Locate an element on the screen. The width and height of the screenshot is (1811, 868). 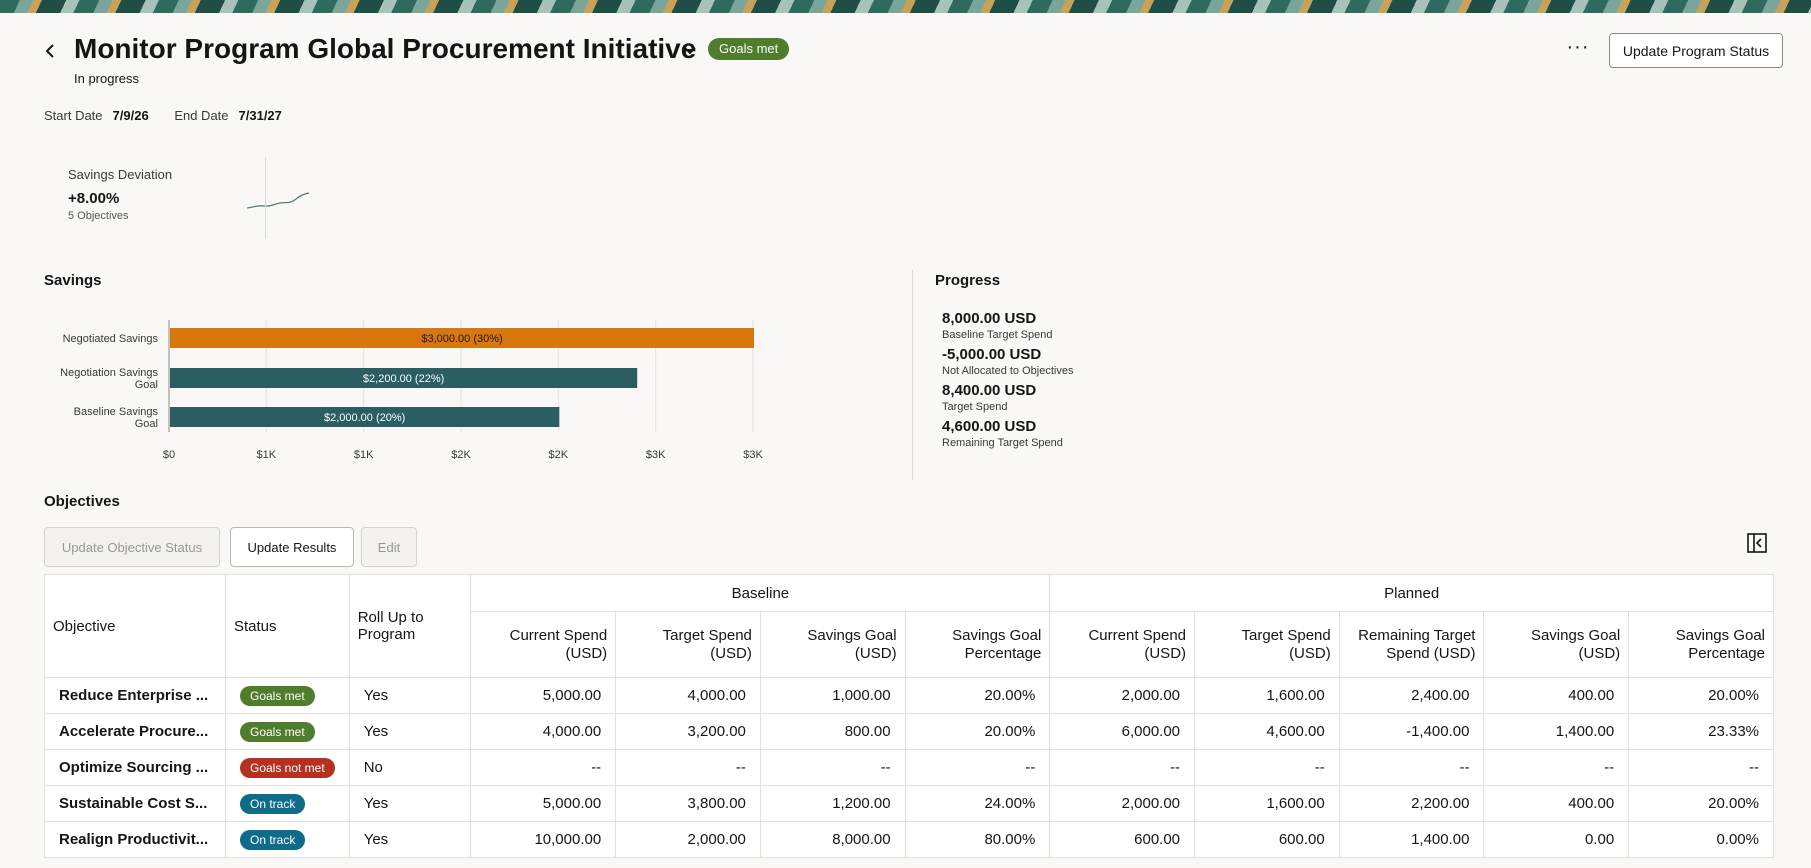
col-planned-remaining-target-spend: Remaining Target Spend (USD) is located at coordinates (1411, 644).